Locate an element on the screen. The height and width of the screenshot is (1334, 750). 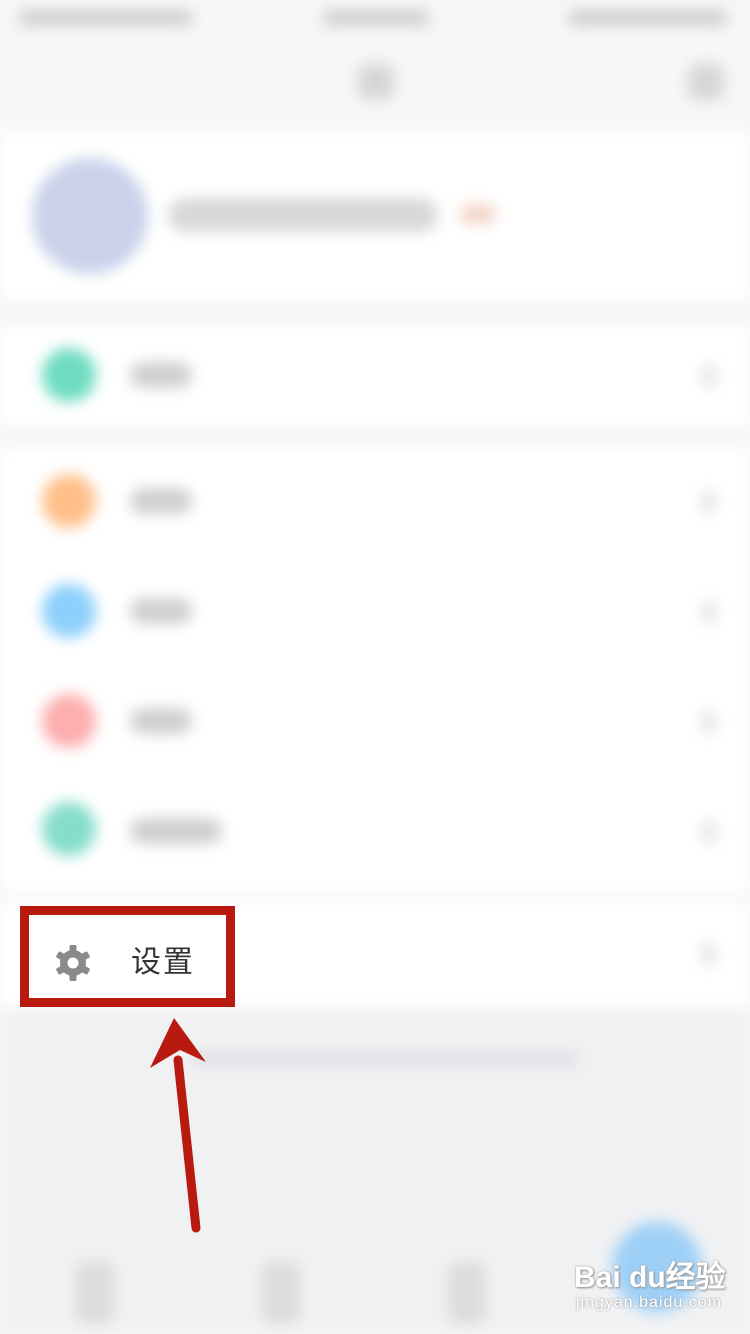
gear-icon is located at coordinates (73, 963).